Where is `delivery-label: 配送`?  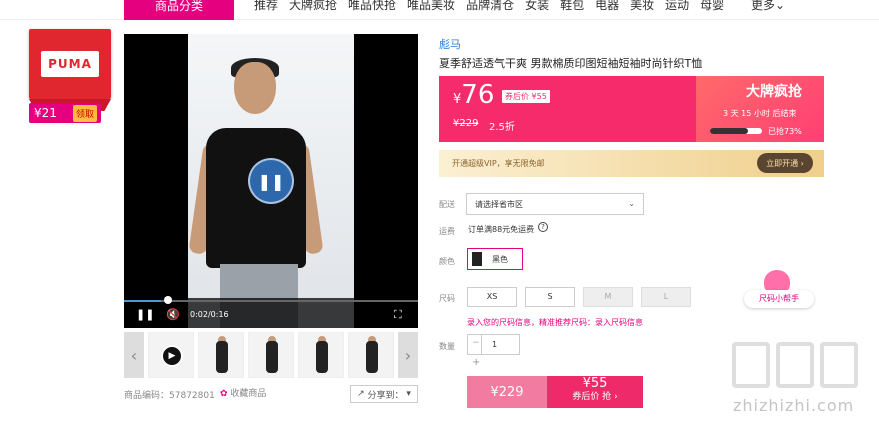
delivery-label: 配送 is located at coordinates (447, 204).